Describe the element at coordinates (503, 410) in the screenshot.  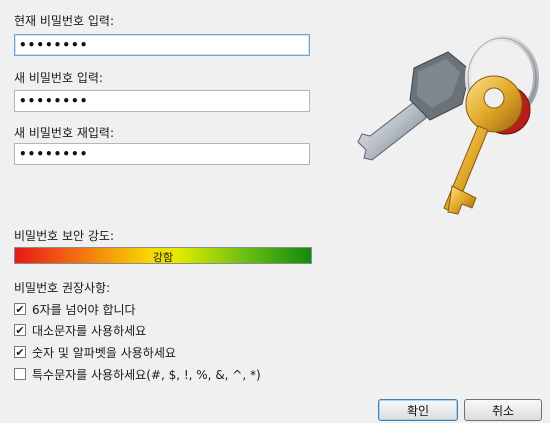
I see `cancel-button: 취소` at that location.